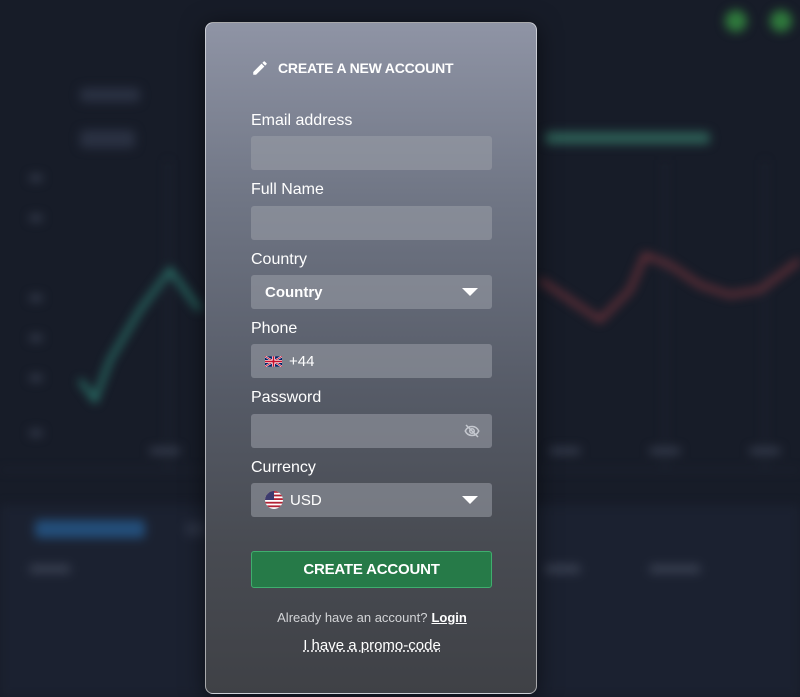 This screenshot has height=697, width=800. What do you see at coordinates (371, 569) in the screenshot?
I see `create-account-button: CREATE ACCOUNT` at bounding box center [371, 569].